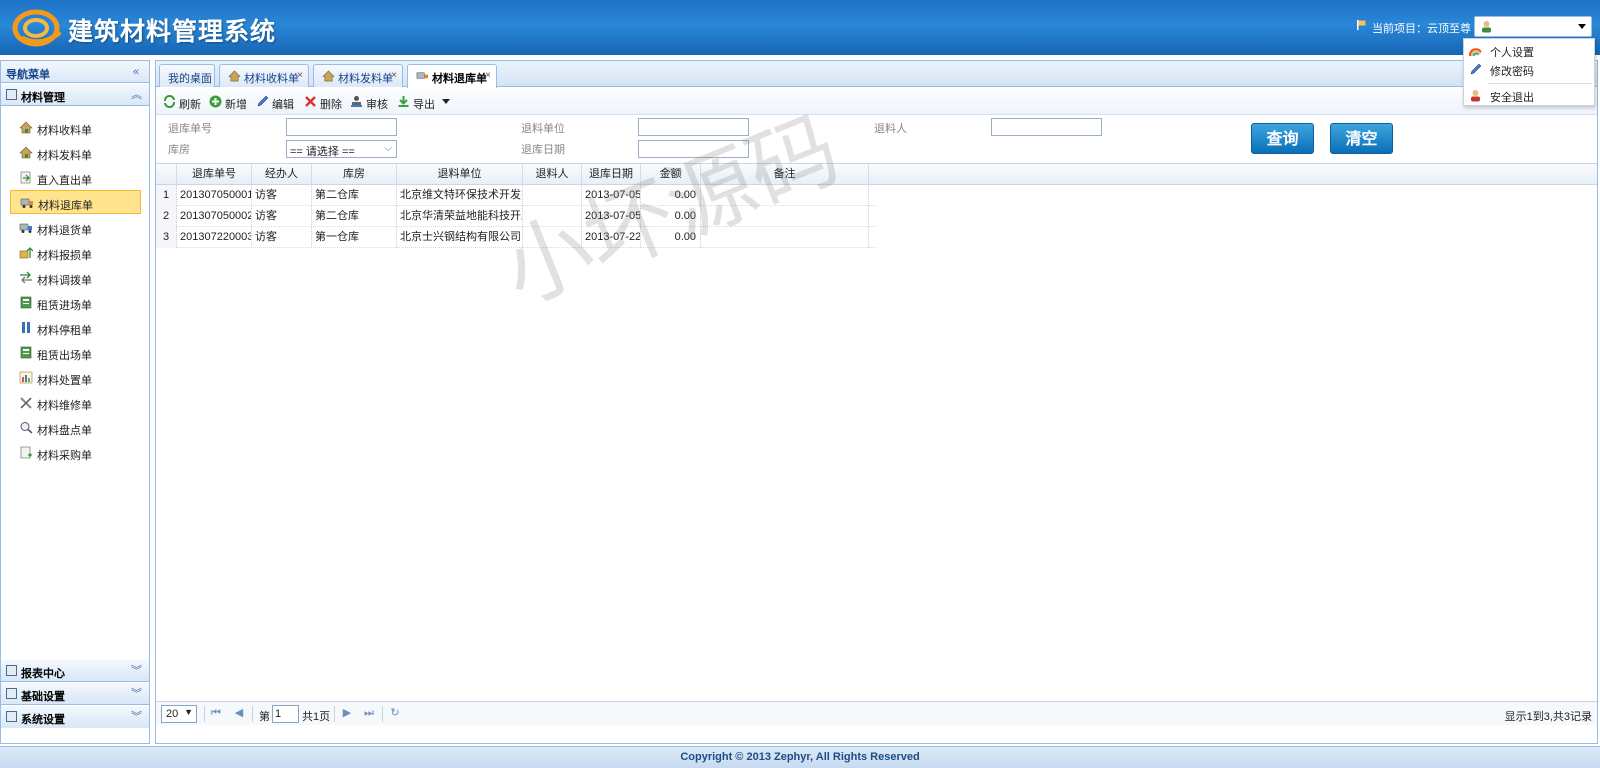  What do you see at coordinates (25, 177) in the screenshot?
I see `document-icon` at bounding box center [25, 177].